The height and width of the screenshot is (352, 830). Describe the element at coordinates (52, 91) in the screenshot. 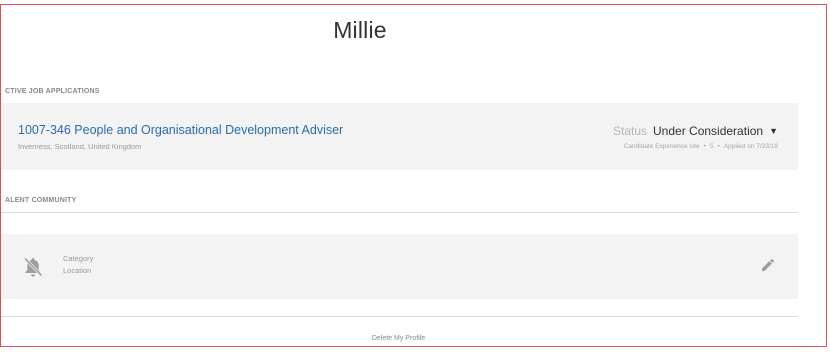

I see `applications-section-label: CTIVE JOB APPLICATIONS` at that location.